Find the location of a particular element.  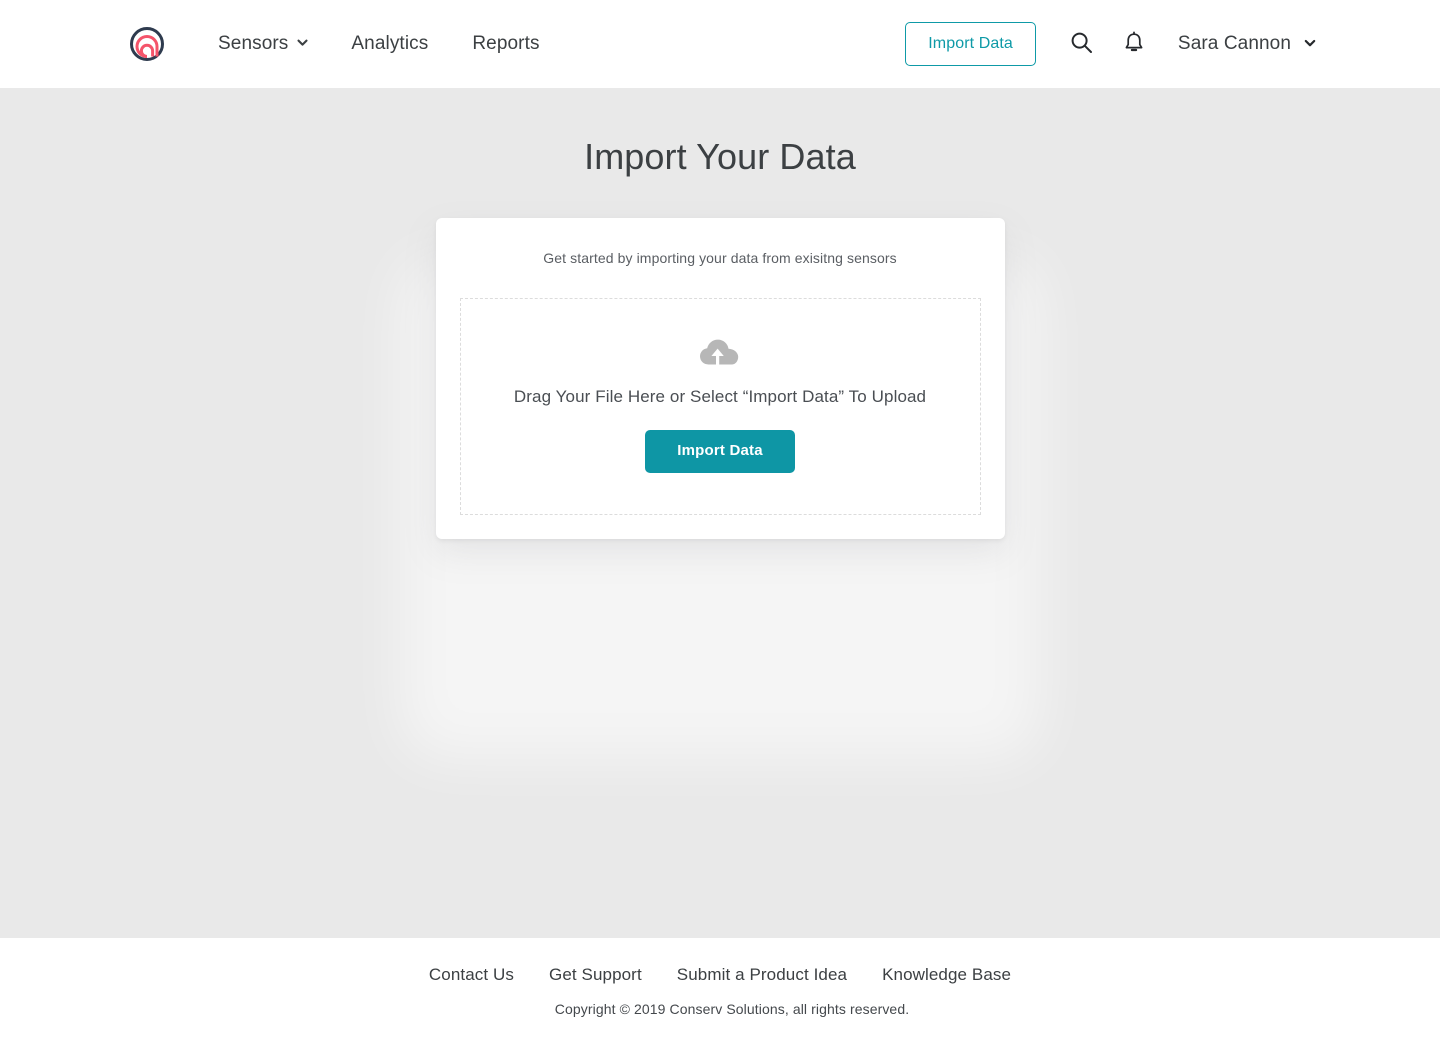

search-button is located at coordinates (1082, 44).